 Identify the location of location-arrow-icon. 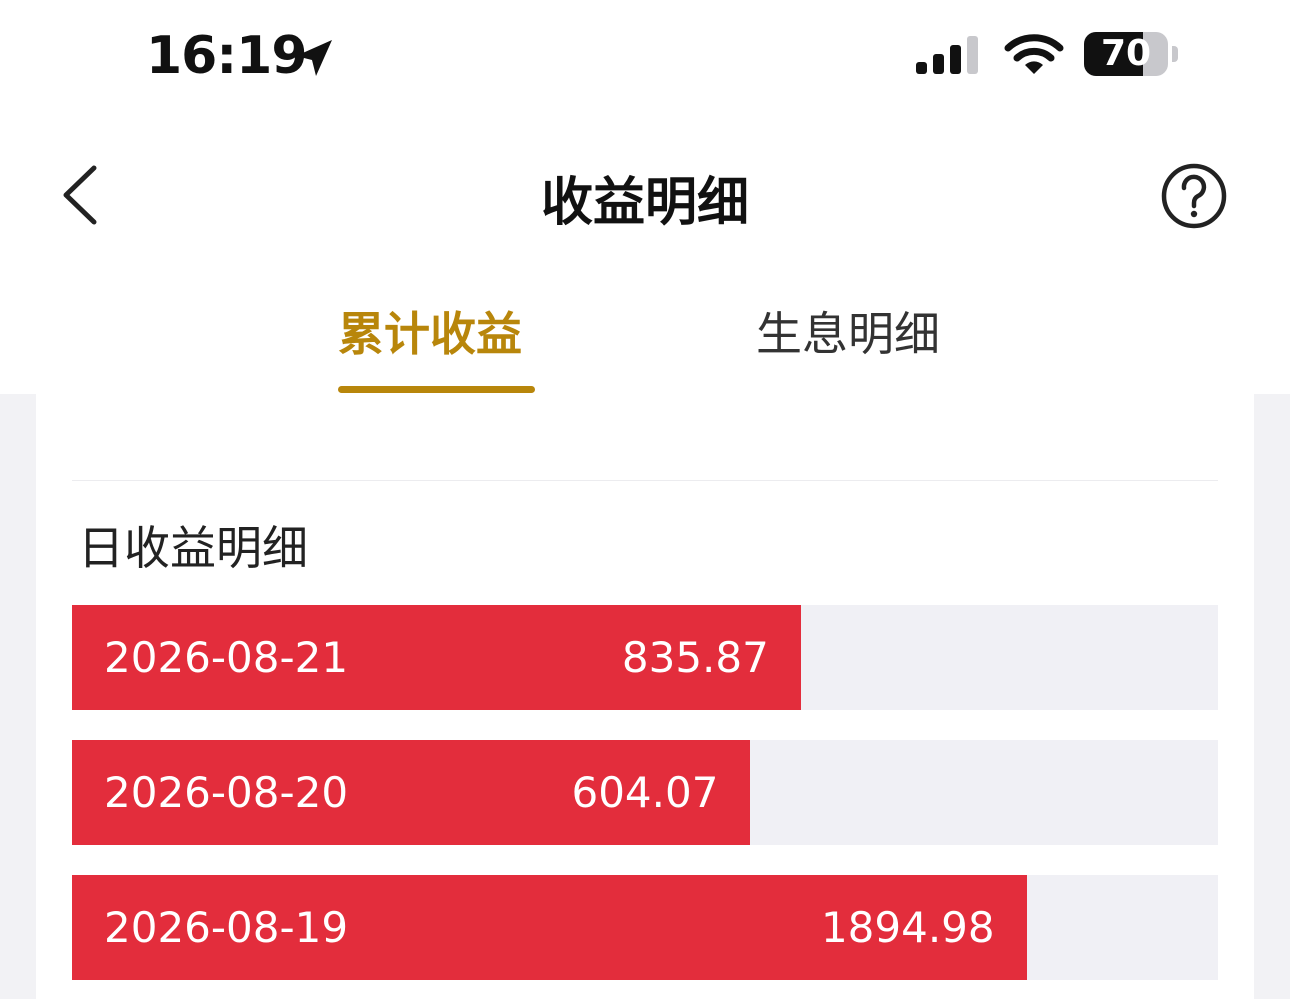
(314, 58).